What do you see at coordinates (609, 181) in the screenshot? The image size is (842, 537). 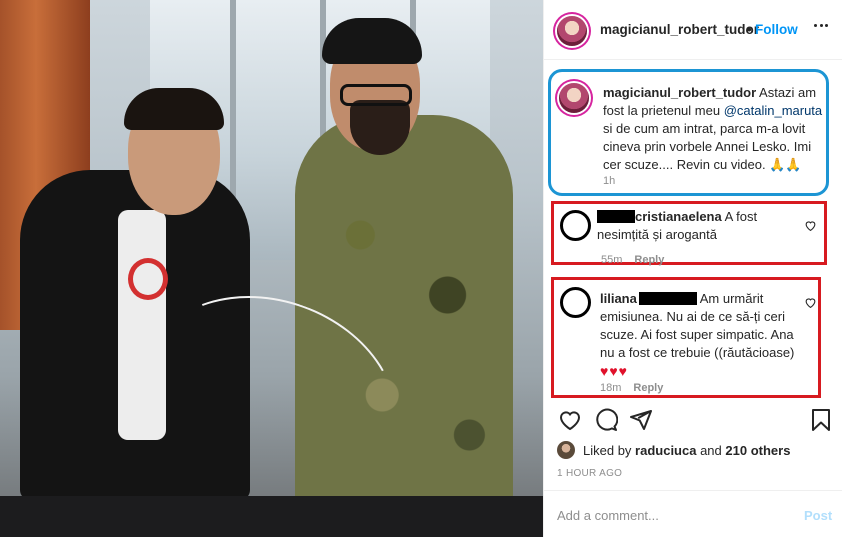 I see `caption-time: 1h` at bounding box center [609, 181].